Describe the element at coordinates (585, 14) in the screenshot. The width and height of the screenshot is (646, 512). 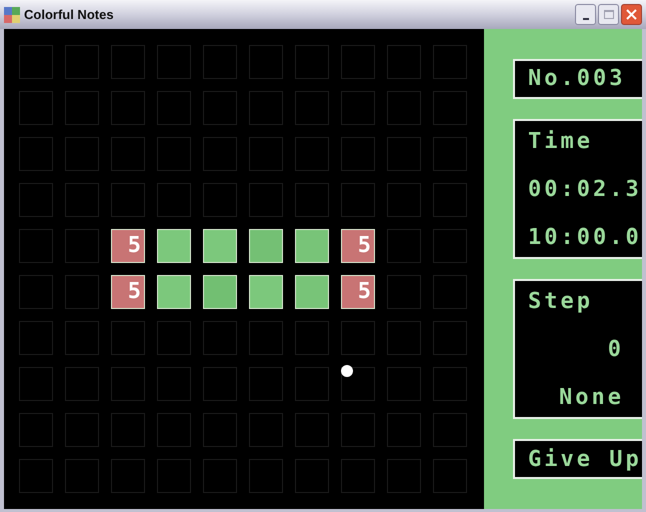
I see `minimize-button` at that location.